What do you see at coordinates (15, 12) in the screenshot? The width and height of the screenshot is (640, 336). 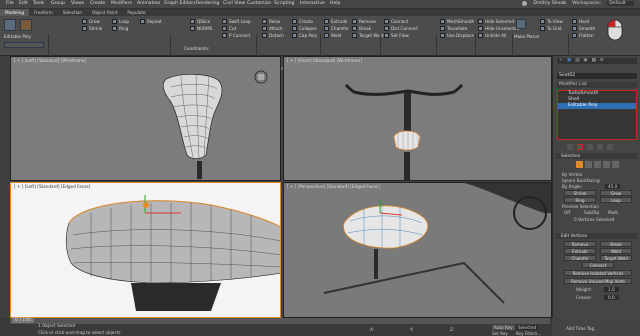 I see `tab-modeling: Modeling` at bounding box center [15, 12].